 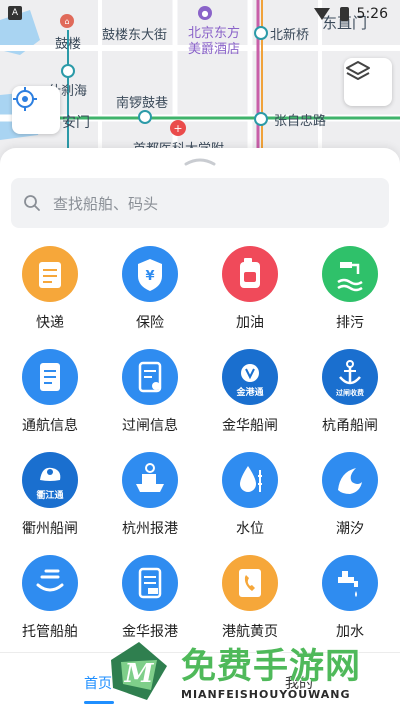 I want to click on water-level-icon, so click(x=250, y=480).